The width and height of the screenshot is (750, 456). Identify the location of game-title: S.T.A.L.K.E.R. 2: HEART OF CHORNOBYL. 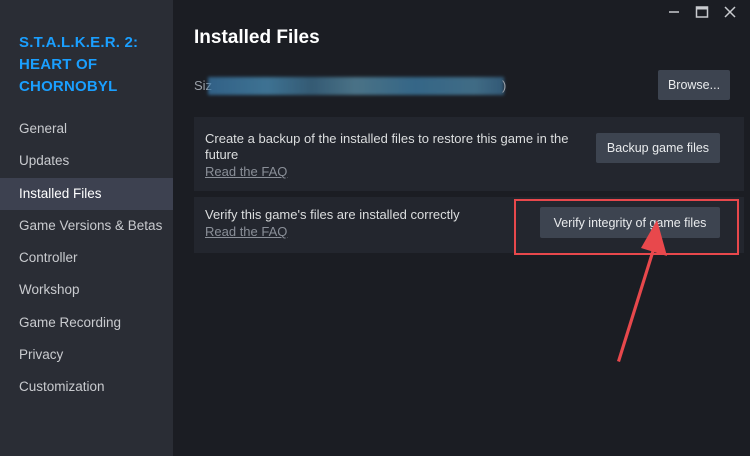
(79, 64).